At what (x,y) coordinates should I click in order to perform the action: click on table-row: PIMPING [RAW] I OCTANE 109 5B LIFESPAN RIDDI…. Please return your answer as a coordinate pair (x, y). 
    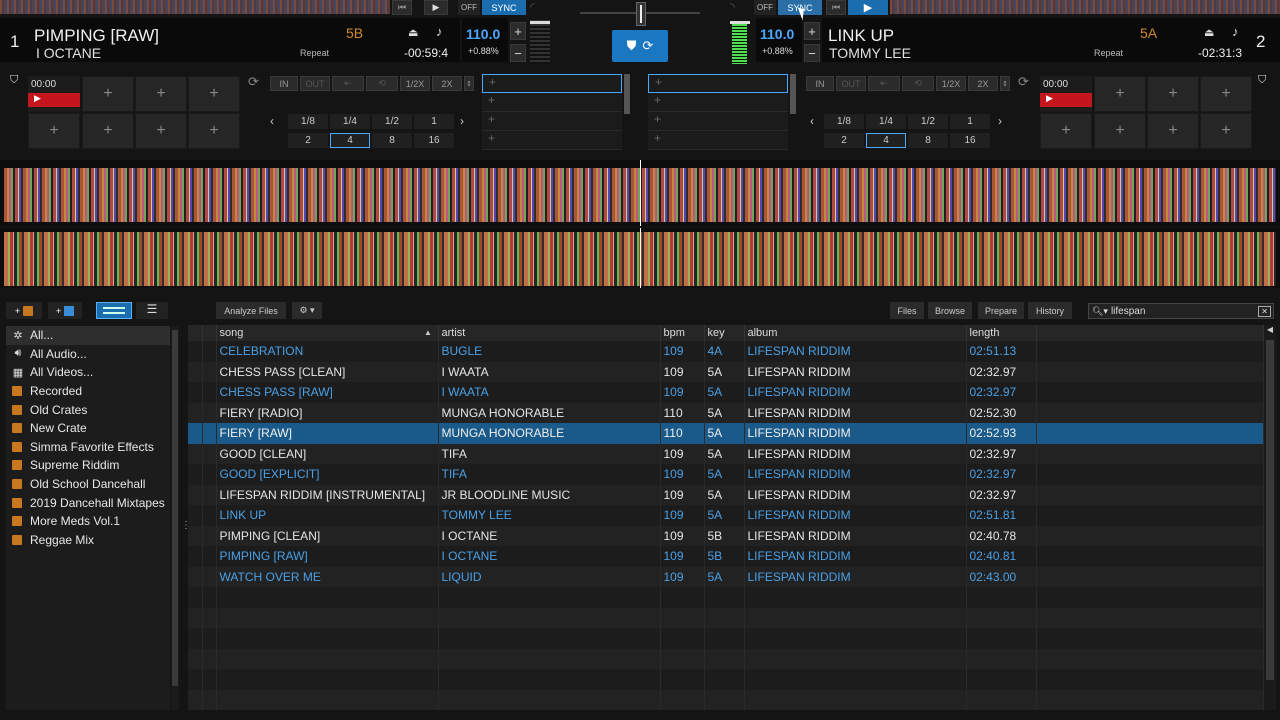
    Looking at the image, I should click on (726, 556).